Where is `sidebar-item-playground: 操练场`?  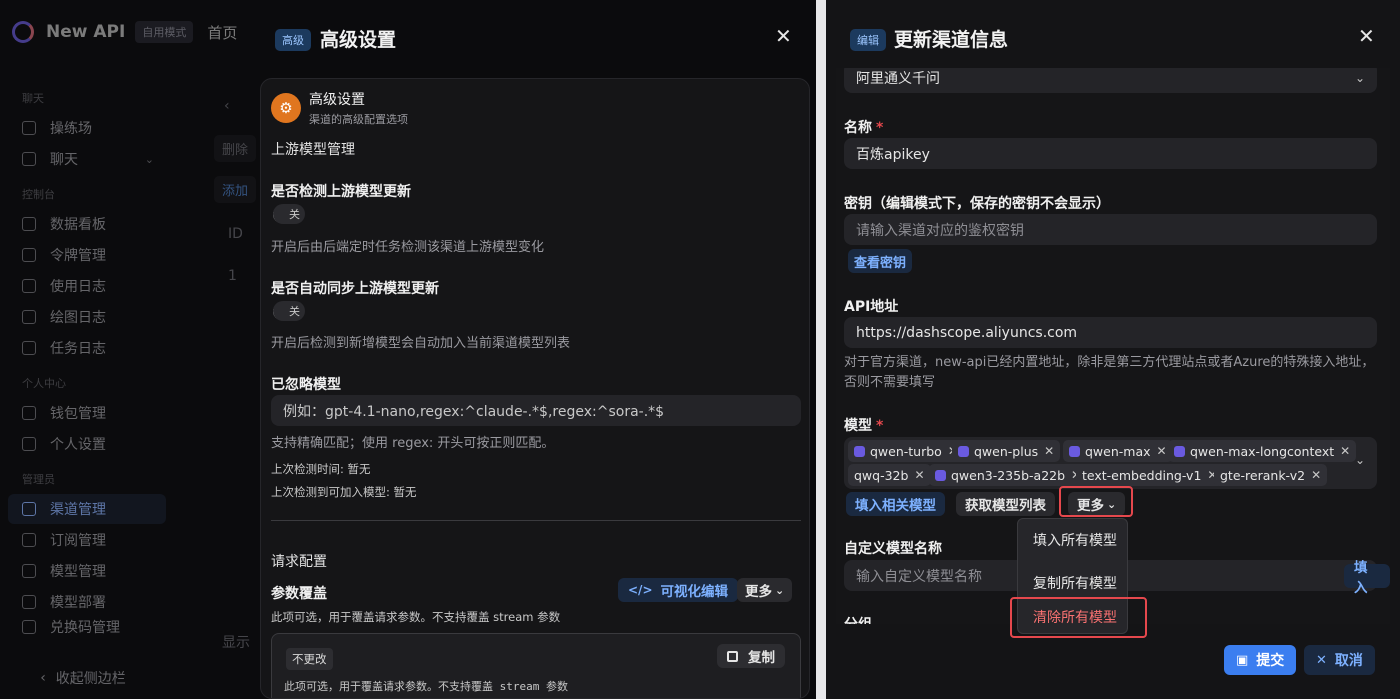 sidebar-item-playground: 操练场 is located at coordinates (87, 128).